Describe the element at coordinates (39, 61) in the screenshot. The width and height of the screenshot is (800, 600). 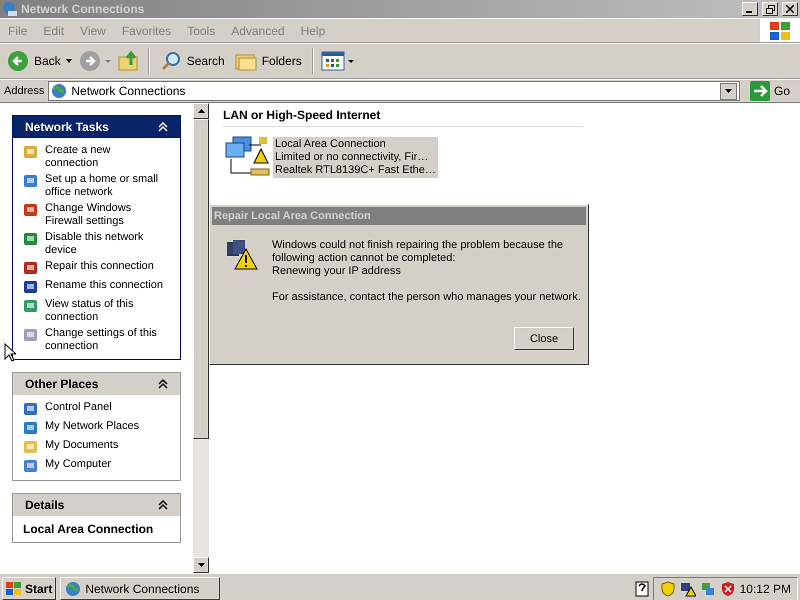
I see `back-button: Back` at that location.